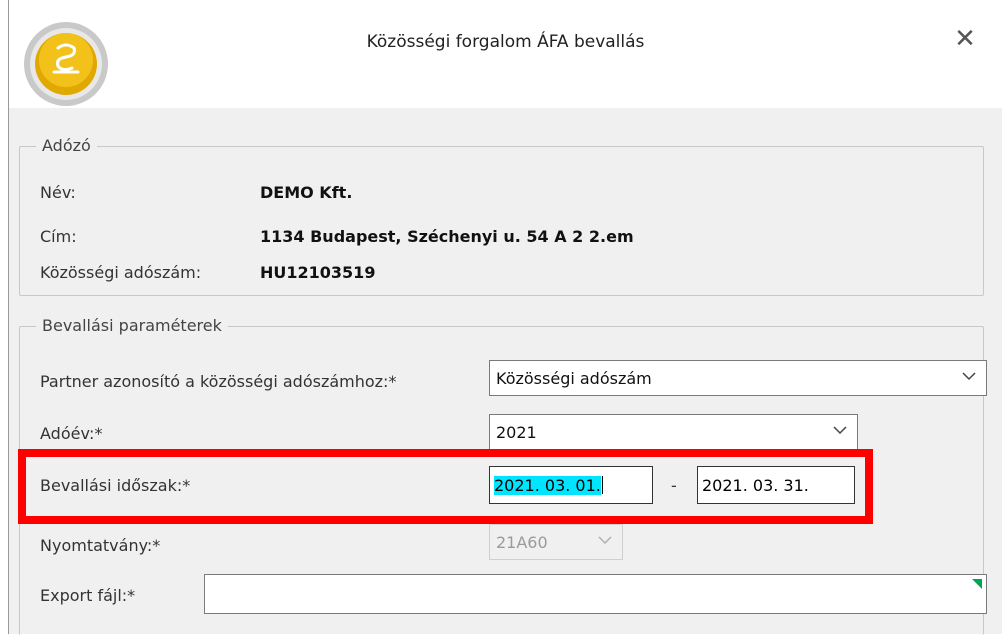 The height and width of the screenshot is (635, 1002). What do you see at coordinates (58, 192) in the screenshot?
I see `name-label: Név:` at bounding box center [58, 192].